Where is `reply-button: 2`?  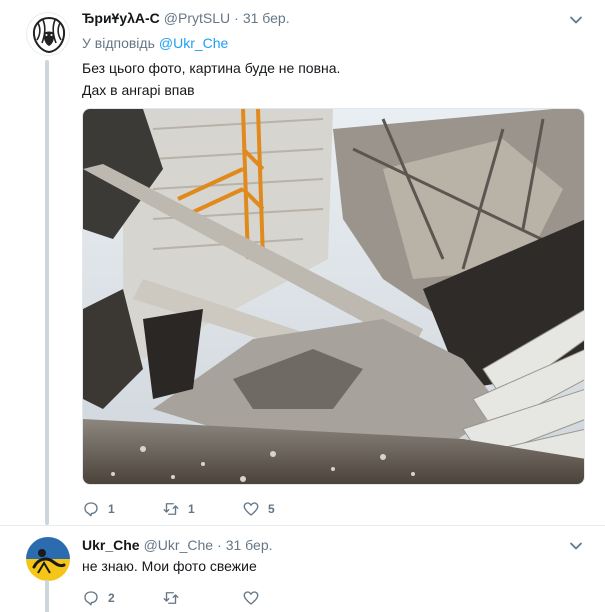 reply-button: 2 is located at coordinates (122, 598).